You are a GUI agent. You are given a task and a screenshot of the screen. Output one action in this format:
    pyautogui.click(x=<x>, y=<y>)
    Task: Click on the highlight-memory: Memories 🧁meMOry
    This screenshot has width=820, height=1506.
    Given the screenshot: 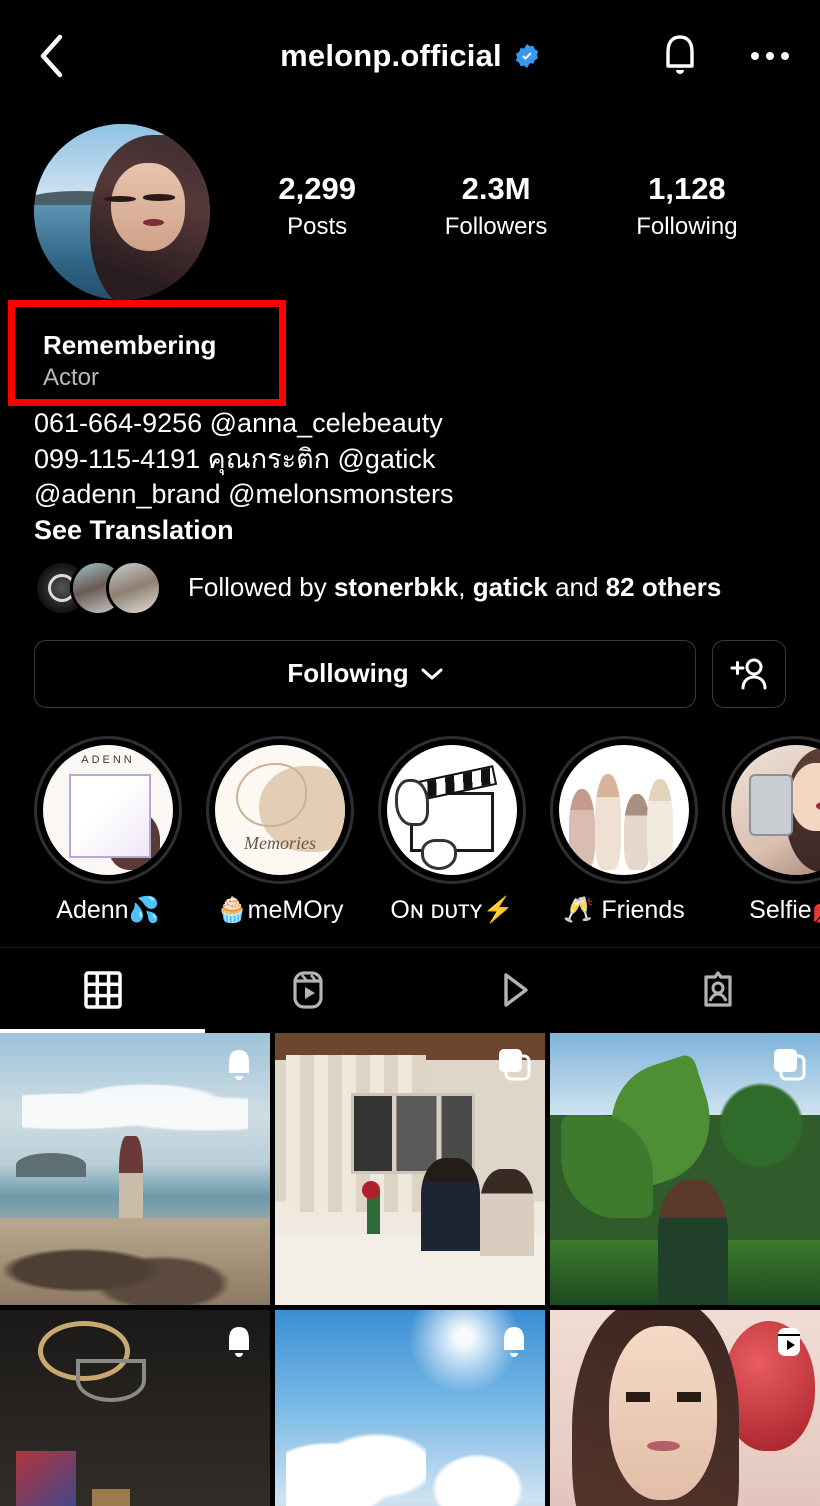 What is the action you would take?
    pyautogui.click(x=280, y=830)
    